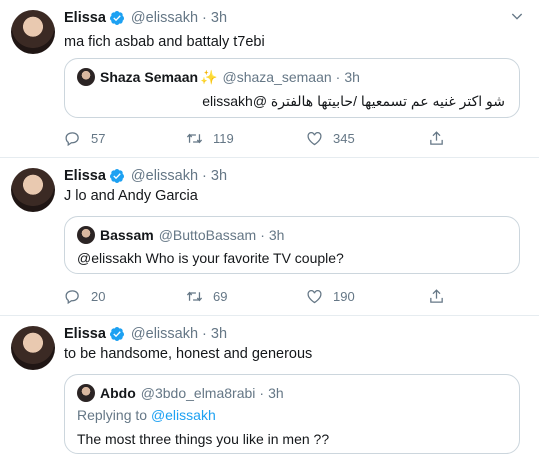 The width and height of the screenshot is (539, 458). I want to click on reply-count: 20, so click(98, 296).